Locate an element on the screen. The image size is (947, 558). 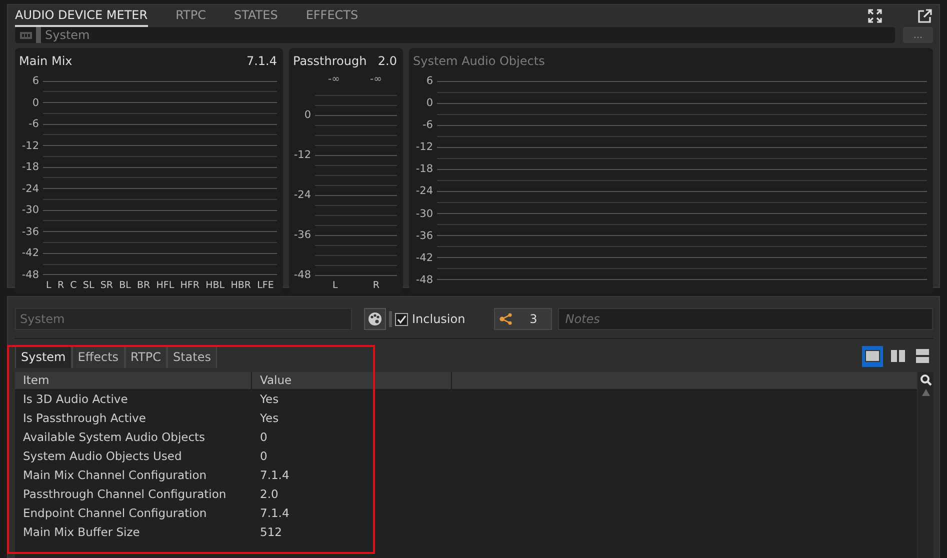
tab: EFFECTS is located at coordinates (332, 16).